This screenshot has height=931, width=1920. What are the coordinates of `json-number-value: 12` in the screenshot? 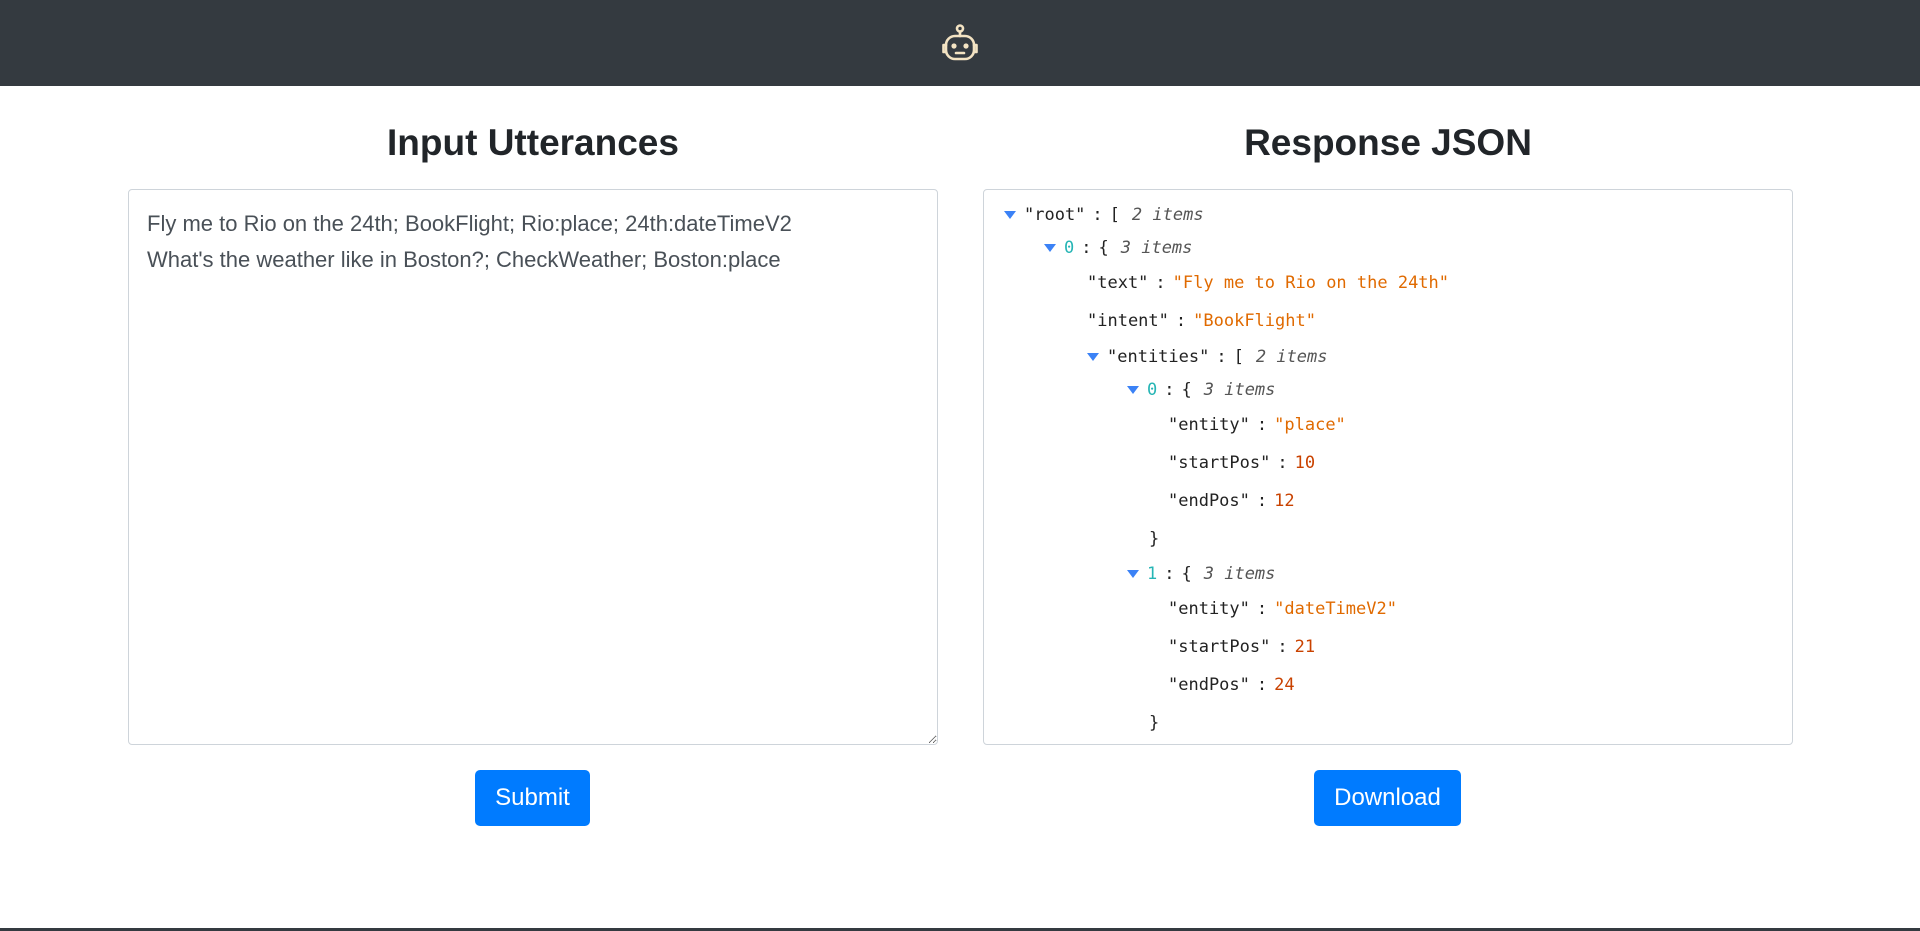 It's located at (1284, 501).